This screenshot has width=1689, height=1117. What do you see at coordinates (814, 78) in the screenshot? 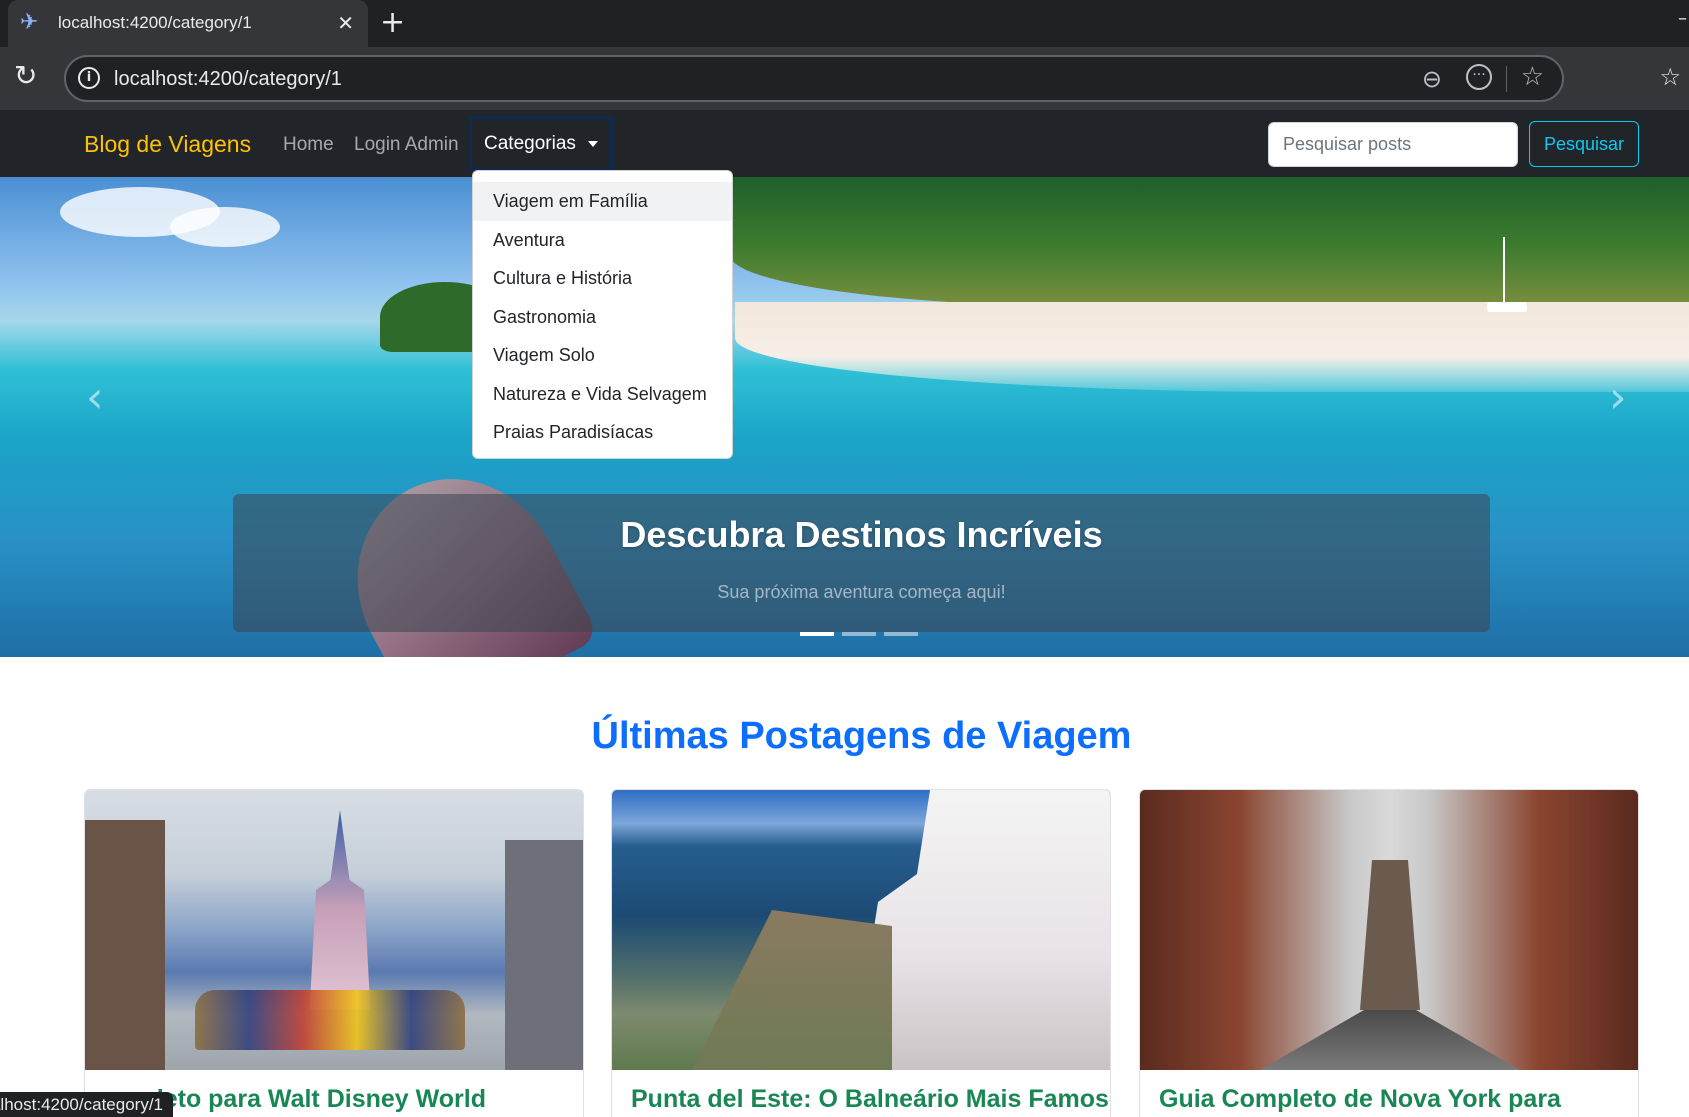
I see `address-bar: i localhost:4200/category/1 ⊖ ··· ☆` at bounding box center [814, 78].